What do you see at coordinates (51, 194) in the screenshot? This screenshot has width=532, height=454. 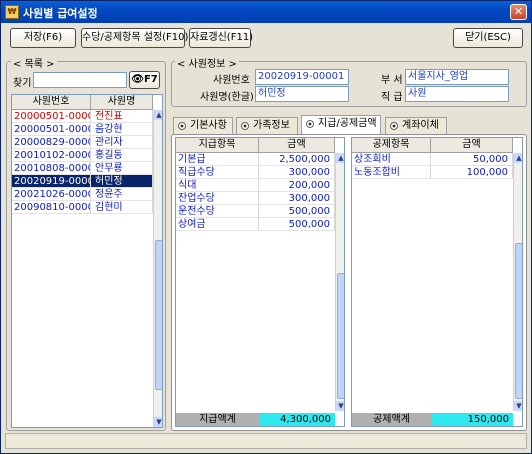 I see `table-row-emp-no: 20021026-00001` at bounding box center [51, 194].